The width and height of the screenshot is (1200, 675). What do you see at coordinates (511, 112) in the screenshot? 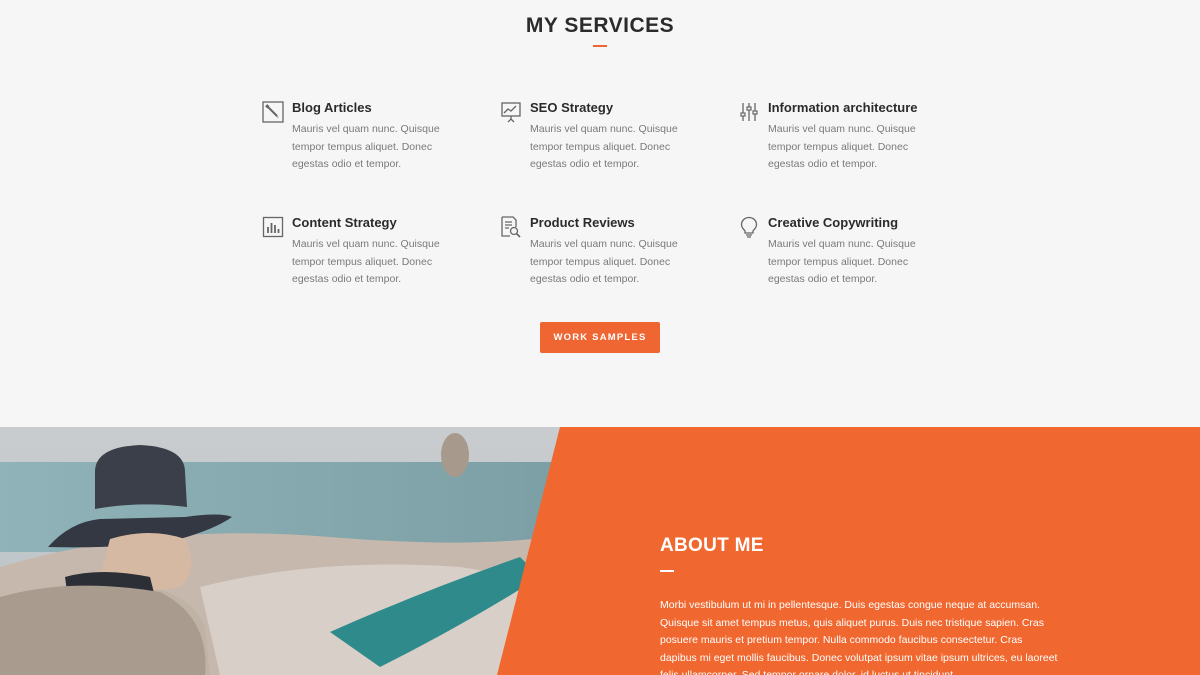
I see `presentation-chart-icon` at bounding box center [511, 112].